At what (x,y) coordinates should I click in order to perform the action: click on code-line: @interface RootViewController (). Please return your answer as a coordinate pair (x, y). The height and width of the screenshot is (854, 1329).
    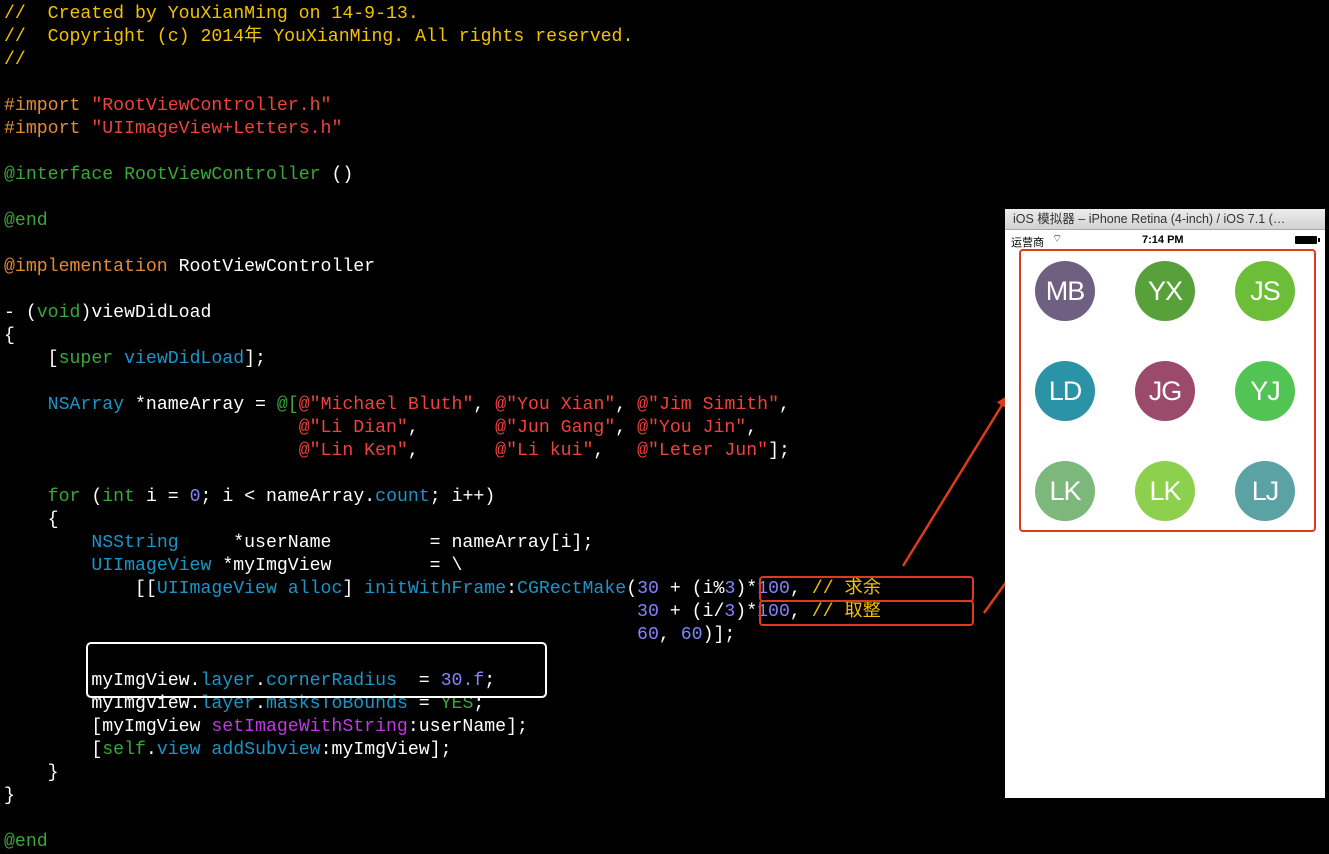
    Looking at the image, I should click on (178, 175).